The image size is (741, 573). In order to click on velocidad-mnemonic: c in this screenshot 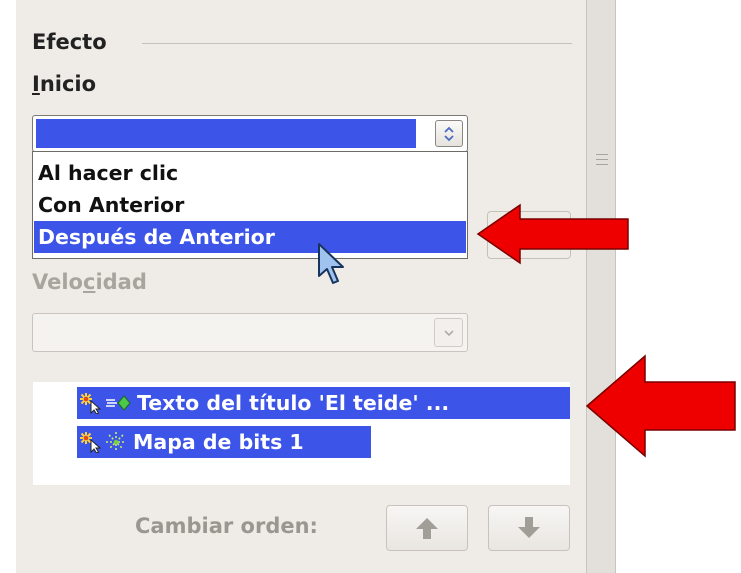, I will do `click(89, 282)`.